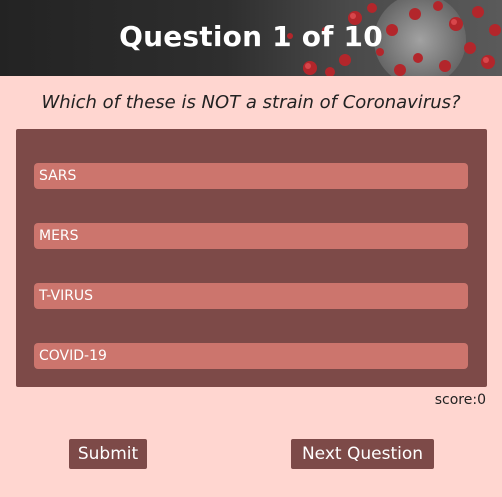  I want to click on answer-option-covid-19: COVID-19, so click(251, 356).